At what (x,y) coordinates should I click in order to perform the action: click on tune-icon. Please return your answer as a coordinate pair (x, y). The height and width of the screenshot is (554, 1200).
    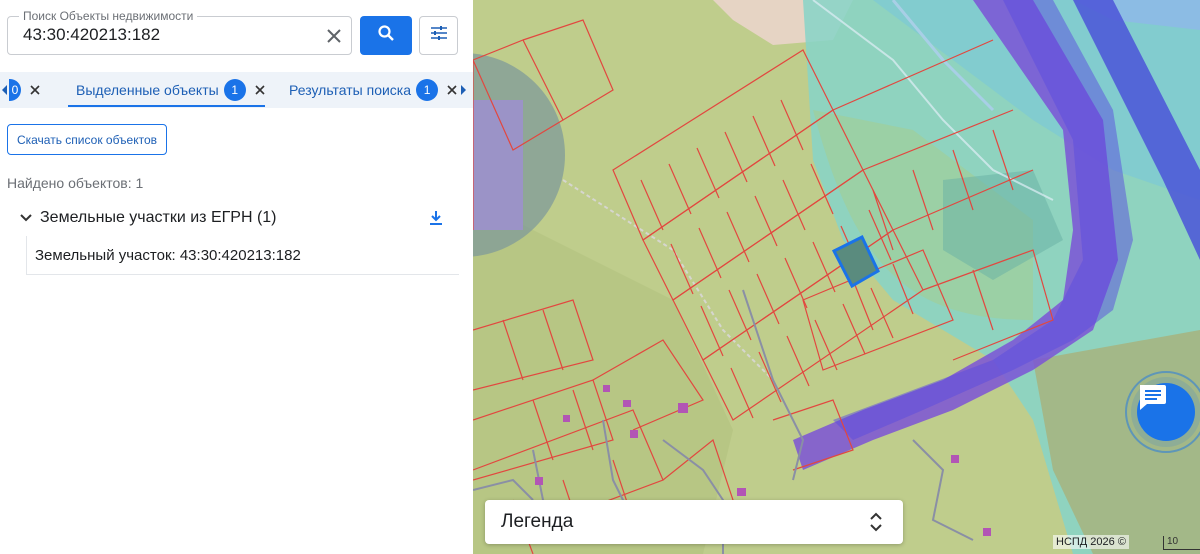
    Looking at the image, I should click on (439, 35).